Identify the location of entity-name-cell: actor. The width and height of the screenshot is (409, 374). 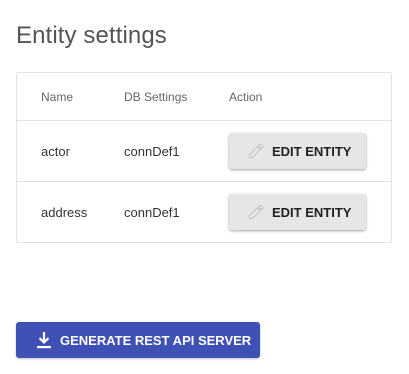
(55, 151).